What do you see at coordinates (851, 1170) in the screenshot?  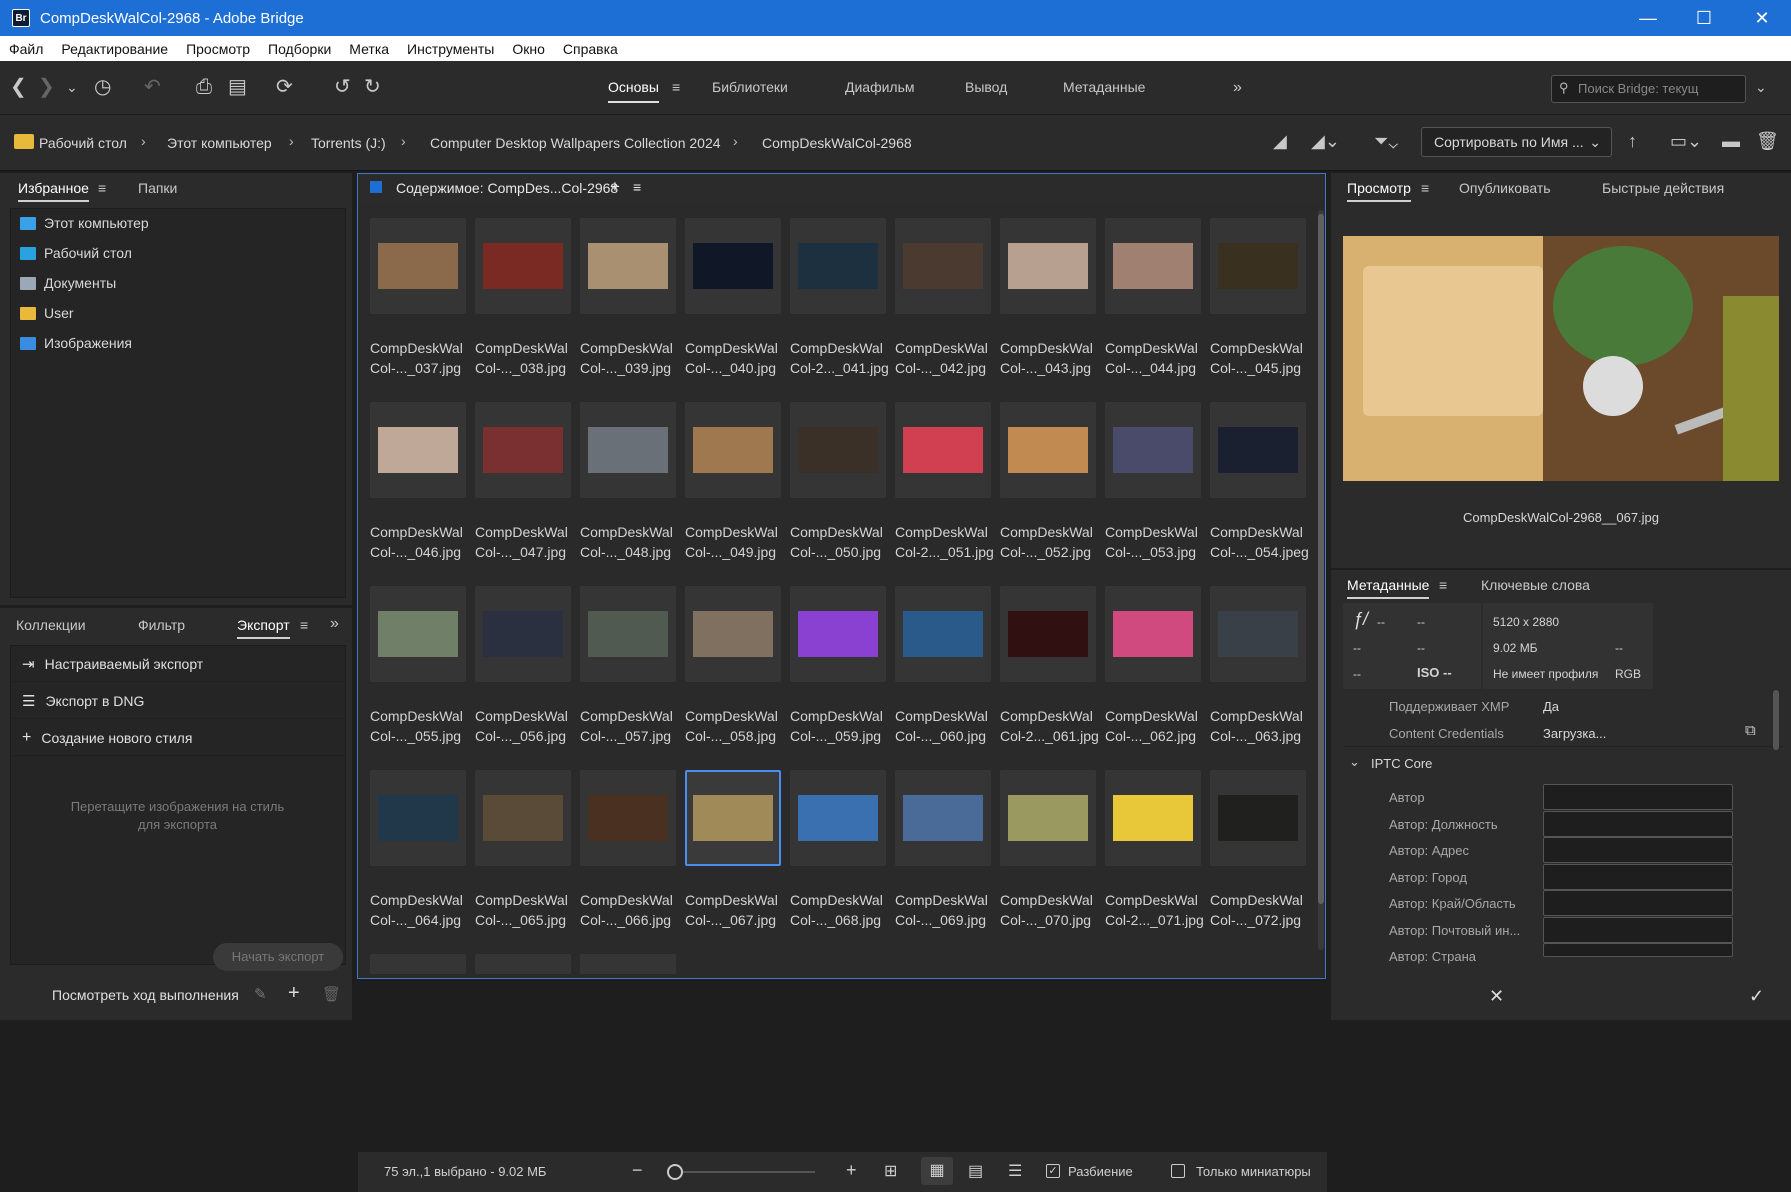 I see `zoom-in-icon: +` at bounding box center [851, 1170].